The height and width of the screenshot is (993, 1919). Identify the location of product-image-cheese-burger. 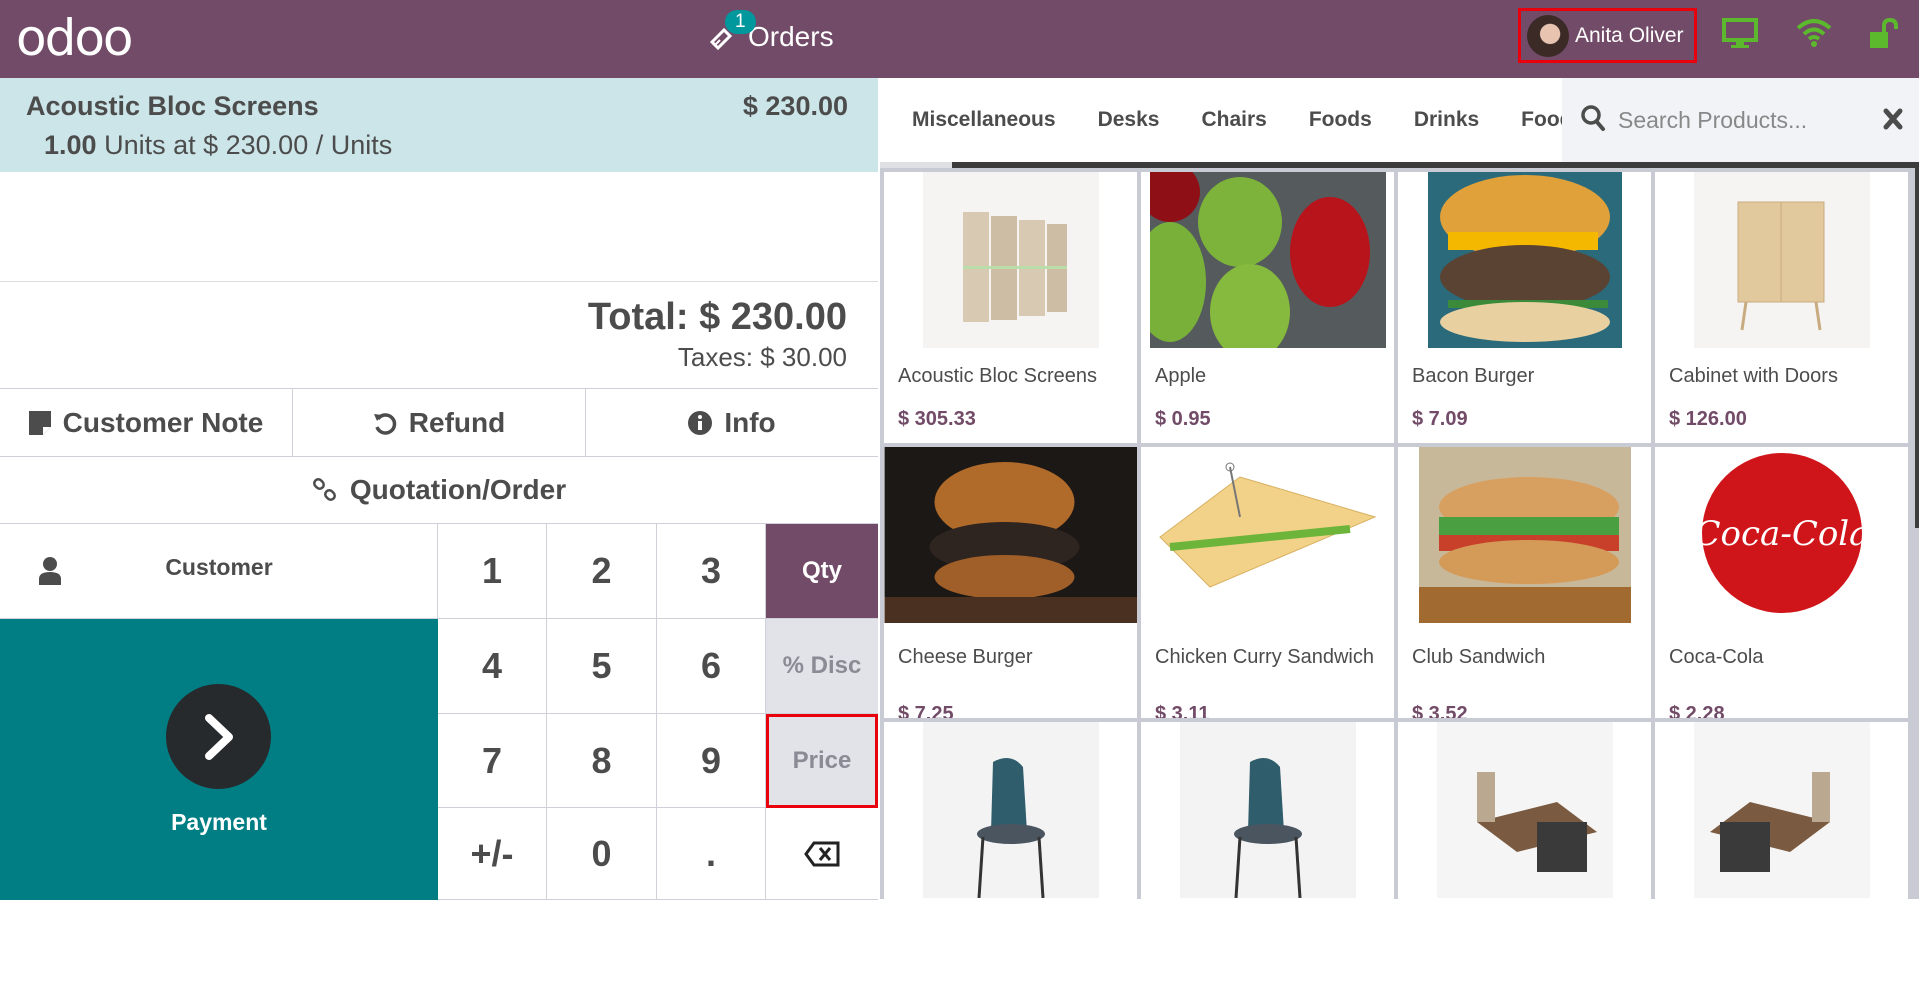
(1010, 535).